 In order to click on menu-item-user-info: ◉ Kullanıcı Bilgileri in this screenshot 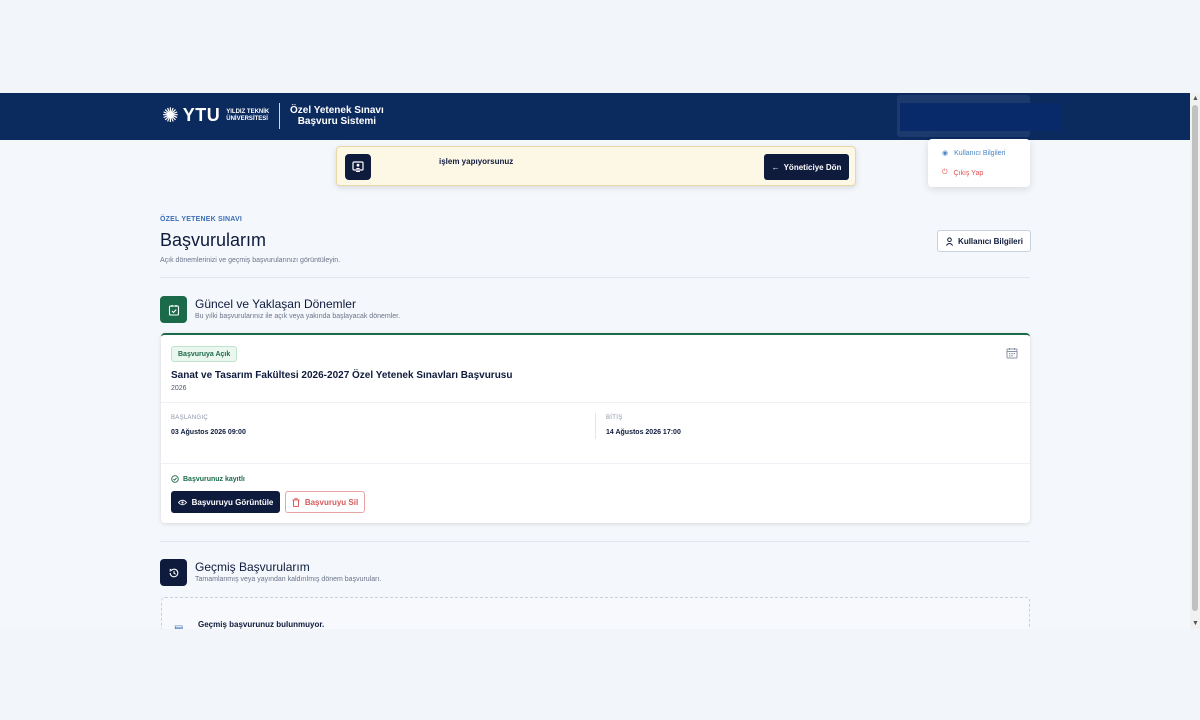, I will do `click(974, 153)`.